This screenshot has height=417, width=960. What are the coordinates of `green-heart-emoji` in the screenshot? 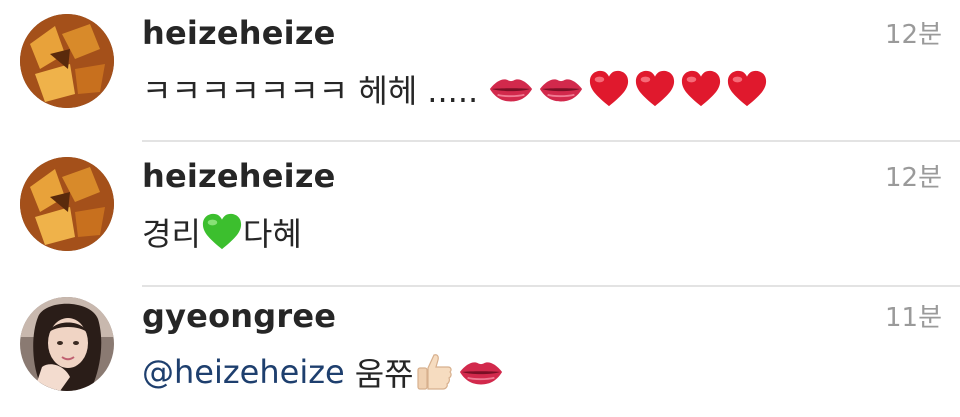 It's located at (222, 232).